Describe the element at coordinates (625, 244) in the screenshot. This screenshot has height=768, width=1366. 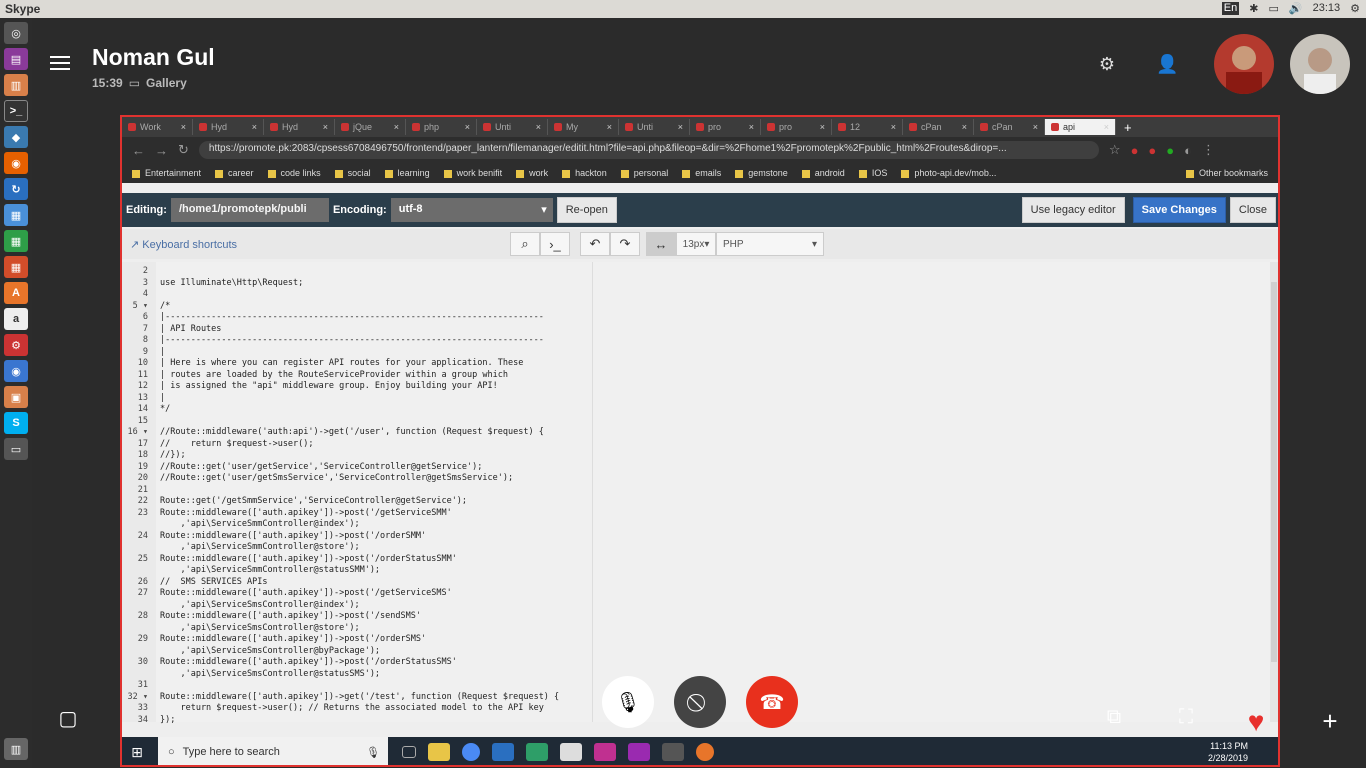
I see `redo-icon: ↷` at that location.